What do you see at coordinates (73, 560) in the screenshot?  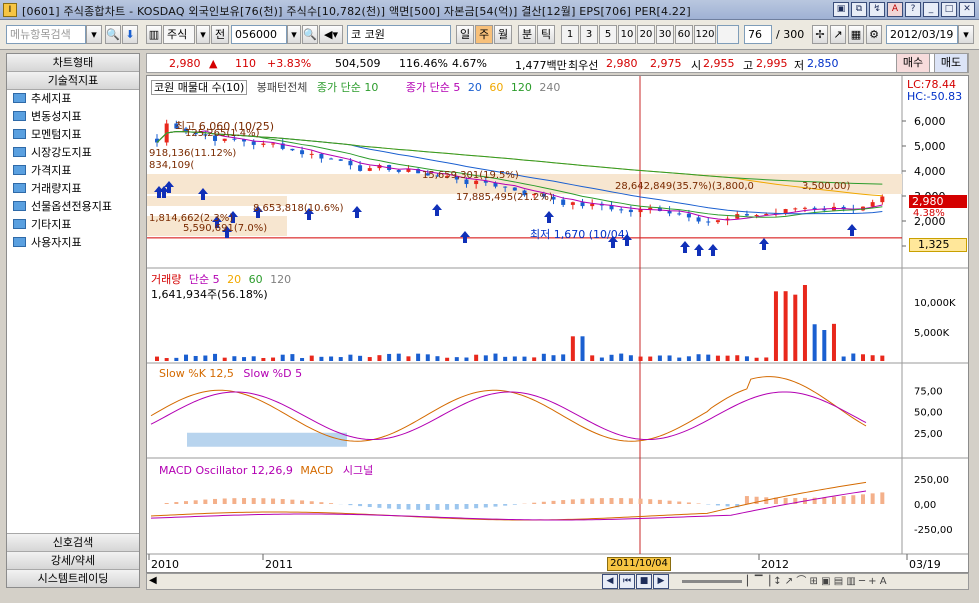 I see `strength-weakness-button: 강세/약세` at bounding box center [73, 560].